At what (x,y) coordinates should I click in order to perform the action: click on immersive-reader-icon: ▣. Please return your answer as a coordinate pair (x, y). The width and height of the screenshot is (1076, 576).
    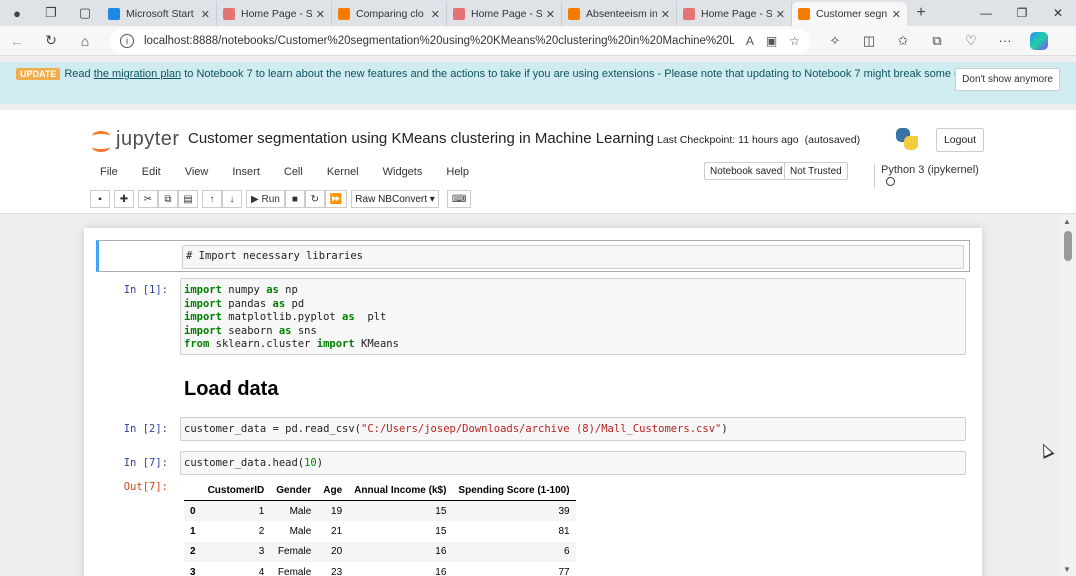
    Looking at the image, I should click on (771, 41).